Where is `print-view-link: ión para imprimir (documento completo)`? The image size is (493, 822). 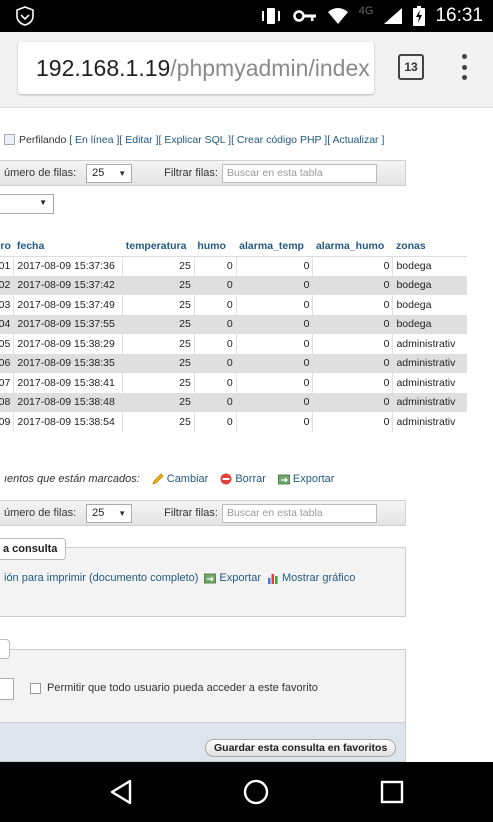
print-view-link: ión para imprimir (documento completo) is located at coordinates (101, 578).